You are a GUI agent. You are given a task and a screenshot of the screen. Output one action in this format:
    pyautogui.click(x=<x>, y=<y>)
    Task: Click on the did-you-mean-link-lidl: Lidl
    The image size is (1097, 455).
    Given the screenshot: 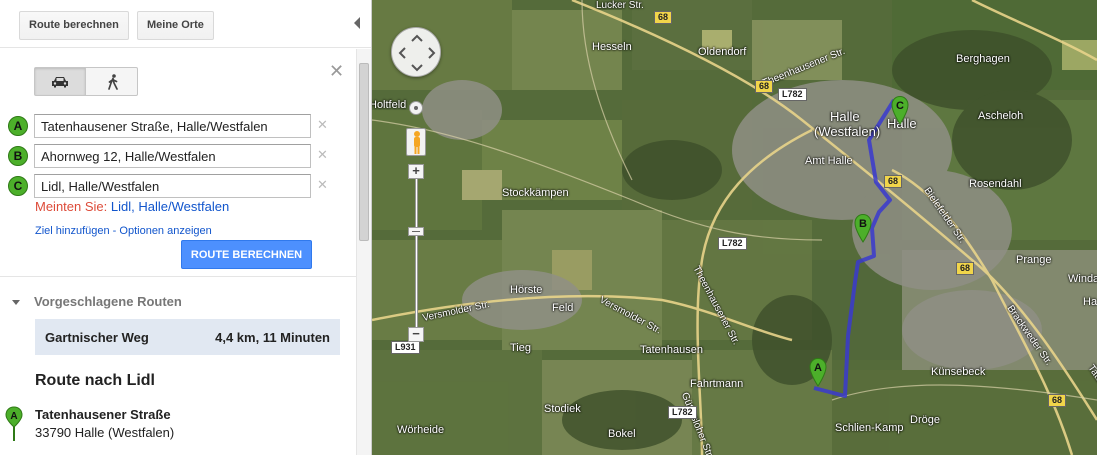 What is the action you would take?
    pyautogui.click(x=121, y=206)
    